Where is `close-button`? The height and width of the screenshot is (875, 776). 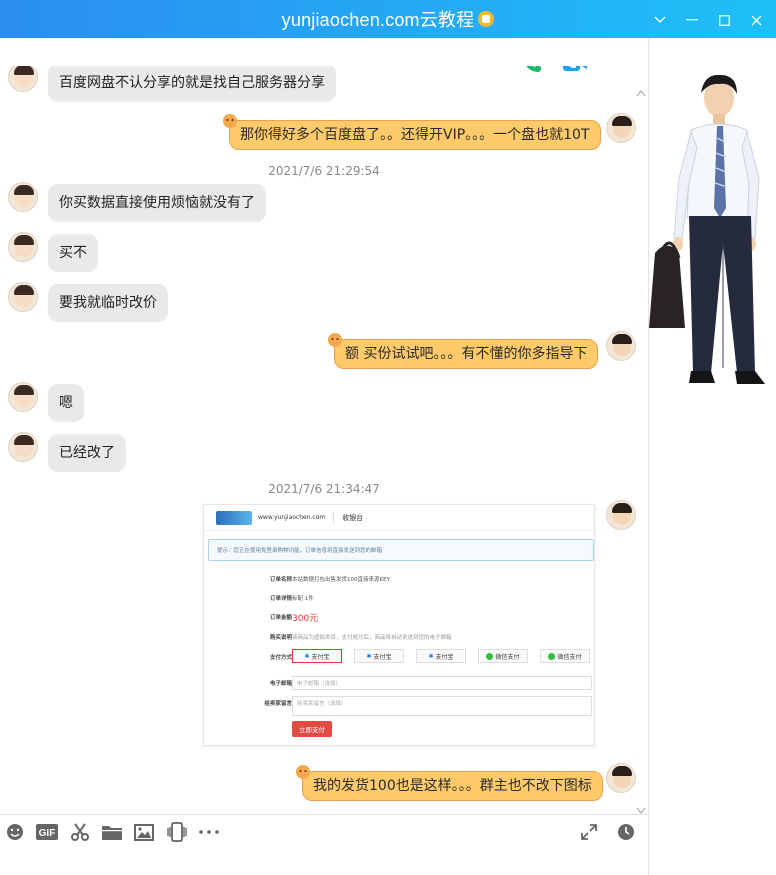
close-button is located at coordinates (756, 20).